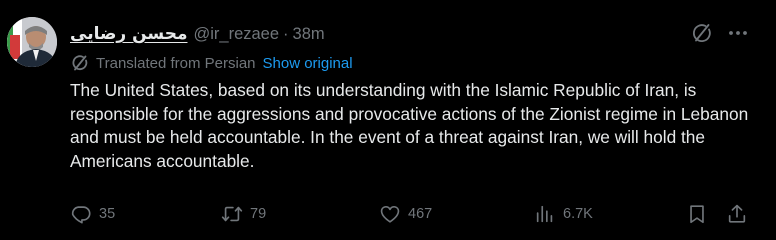  I want to click on avatar, so click(32, 42).